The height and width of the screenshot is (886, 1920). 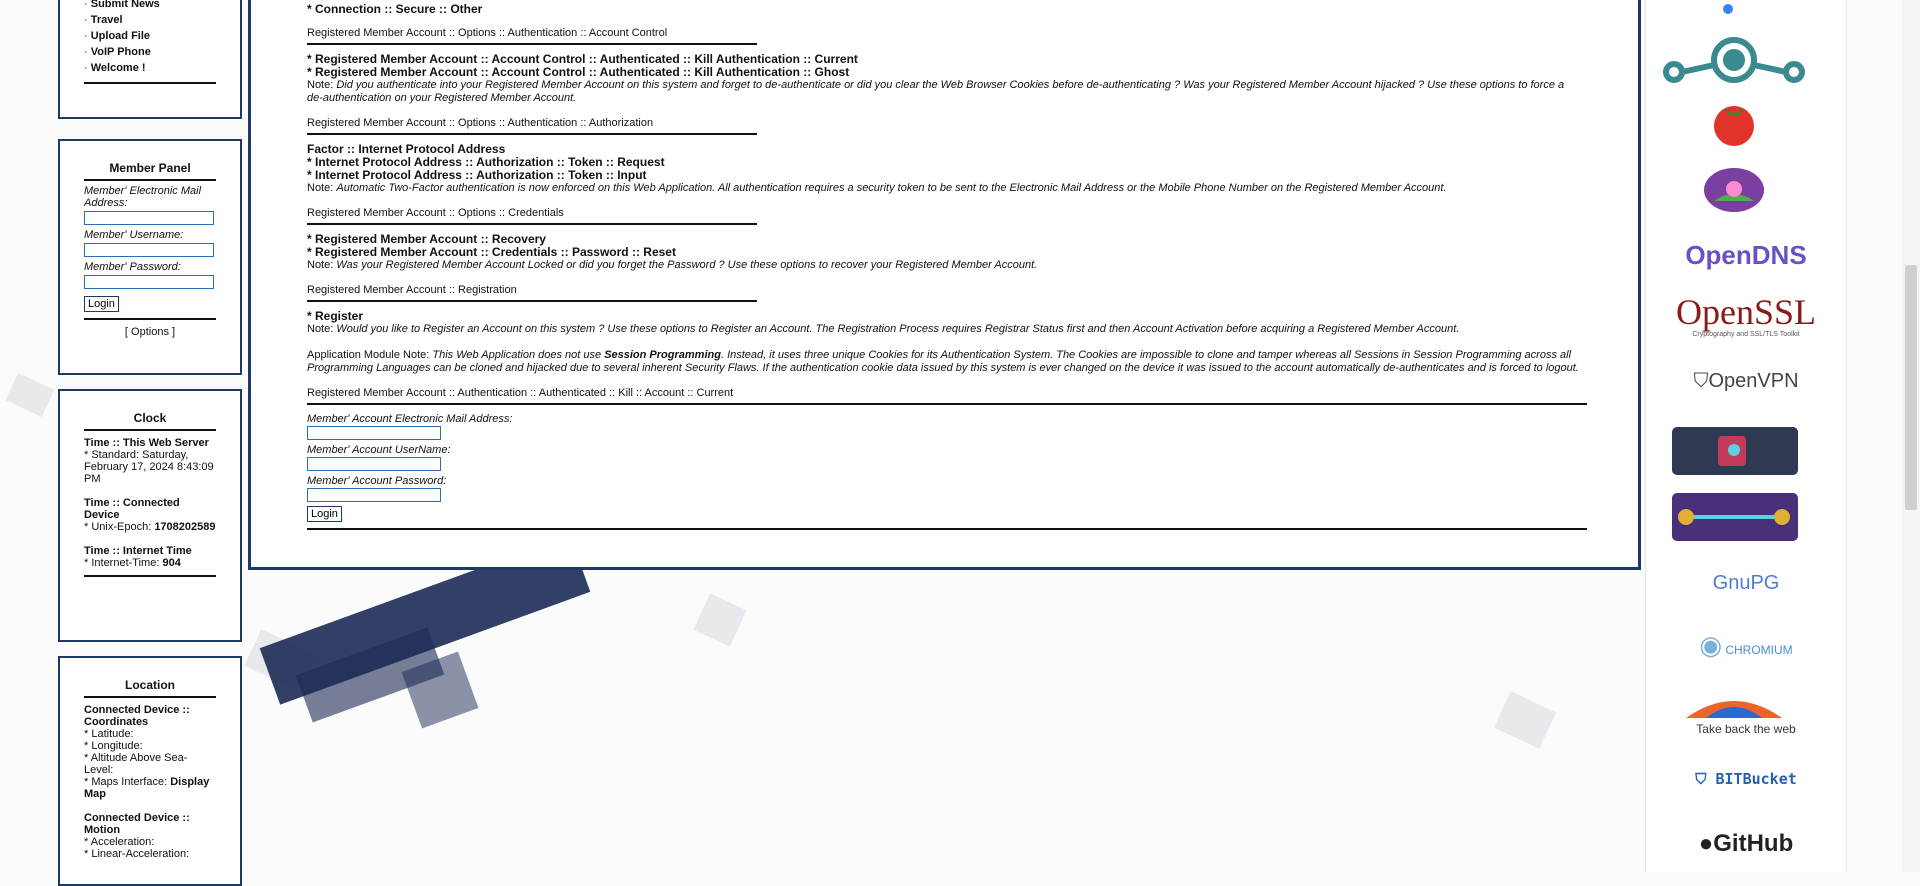 I want to click on coords-title: Connected Device :: Coordinates, so click(x=137, y=716).